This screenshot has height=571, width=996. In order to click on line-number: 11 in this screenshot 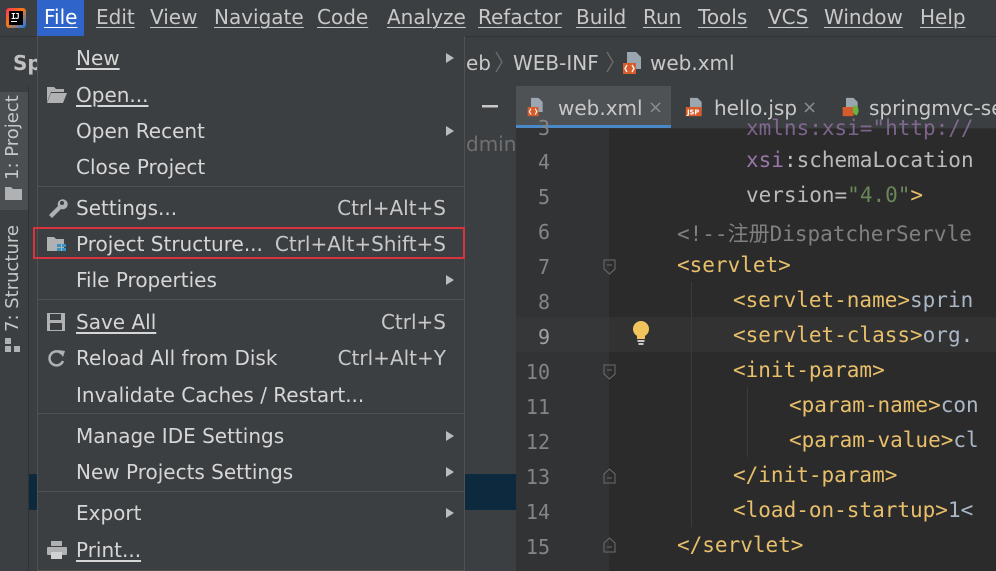, I will do `click(537, 407)`.